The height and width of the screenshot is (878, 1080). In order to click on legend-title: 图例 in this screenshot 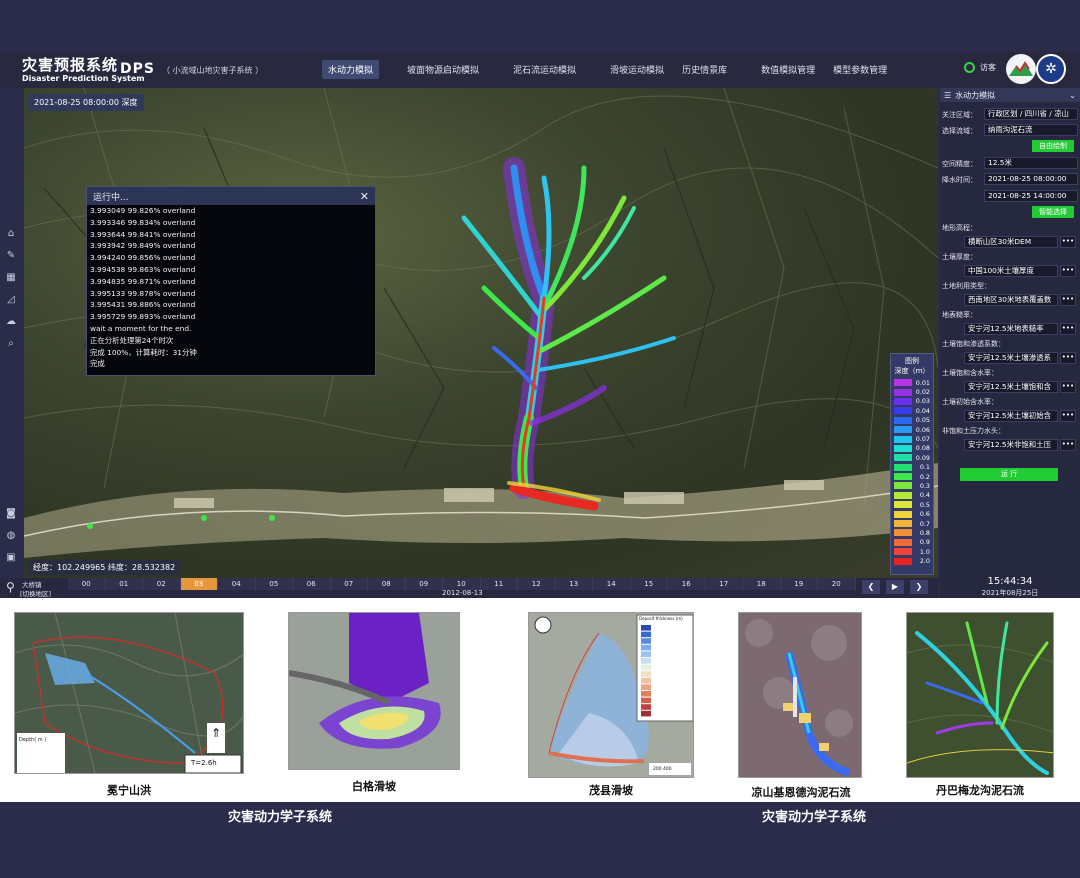, I will do `click(912, 361)`.